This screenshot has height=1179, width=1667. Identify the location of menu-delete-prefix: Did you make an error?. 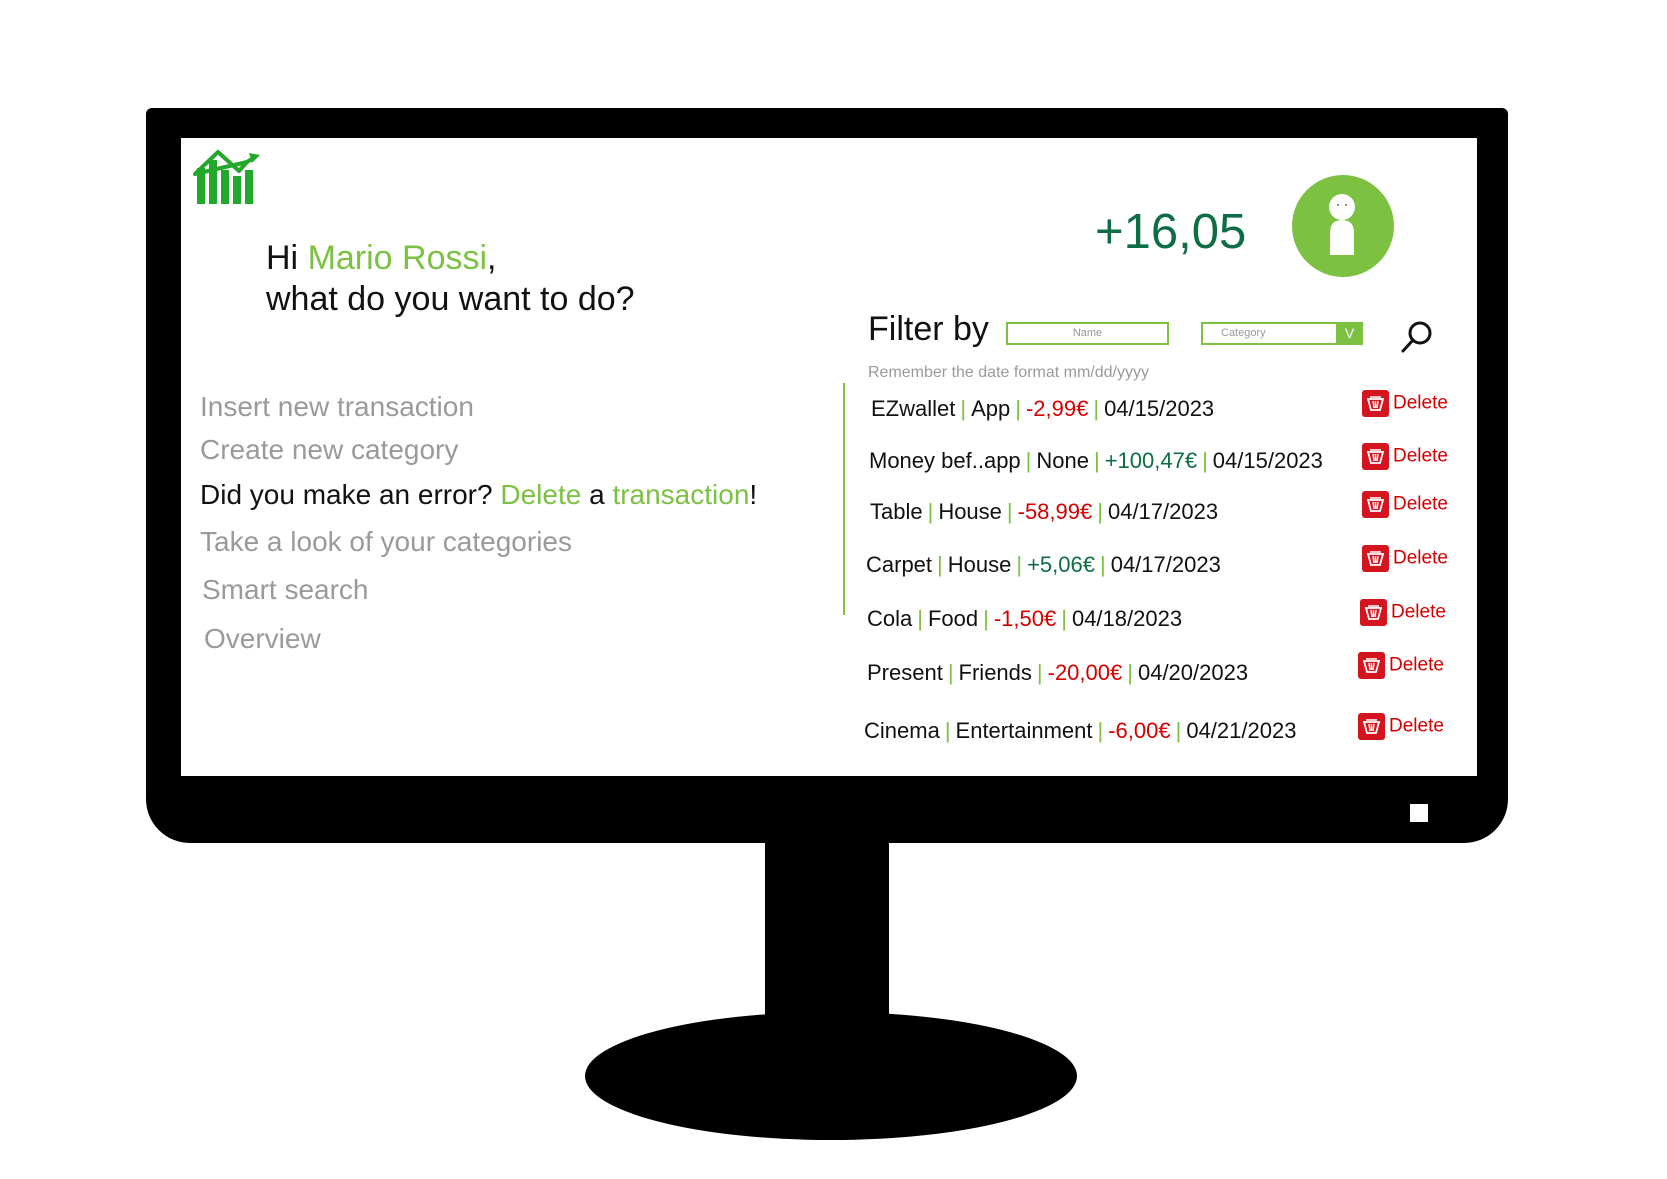
(350, 494).